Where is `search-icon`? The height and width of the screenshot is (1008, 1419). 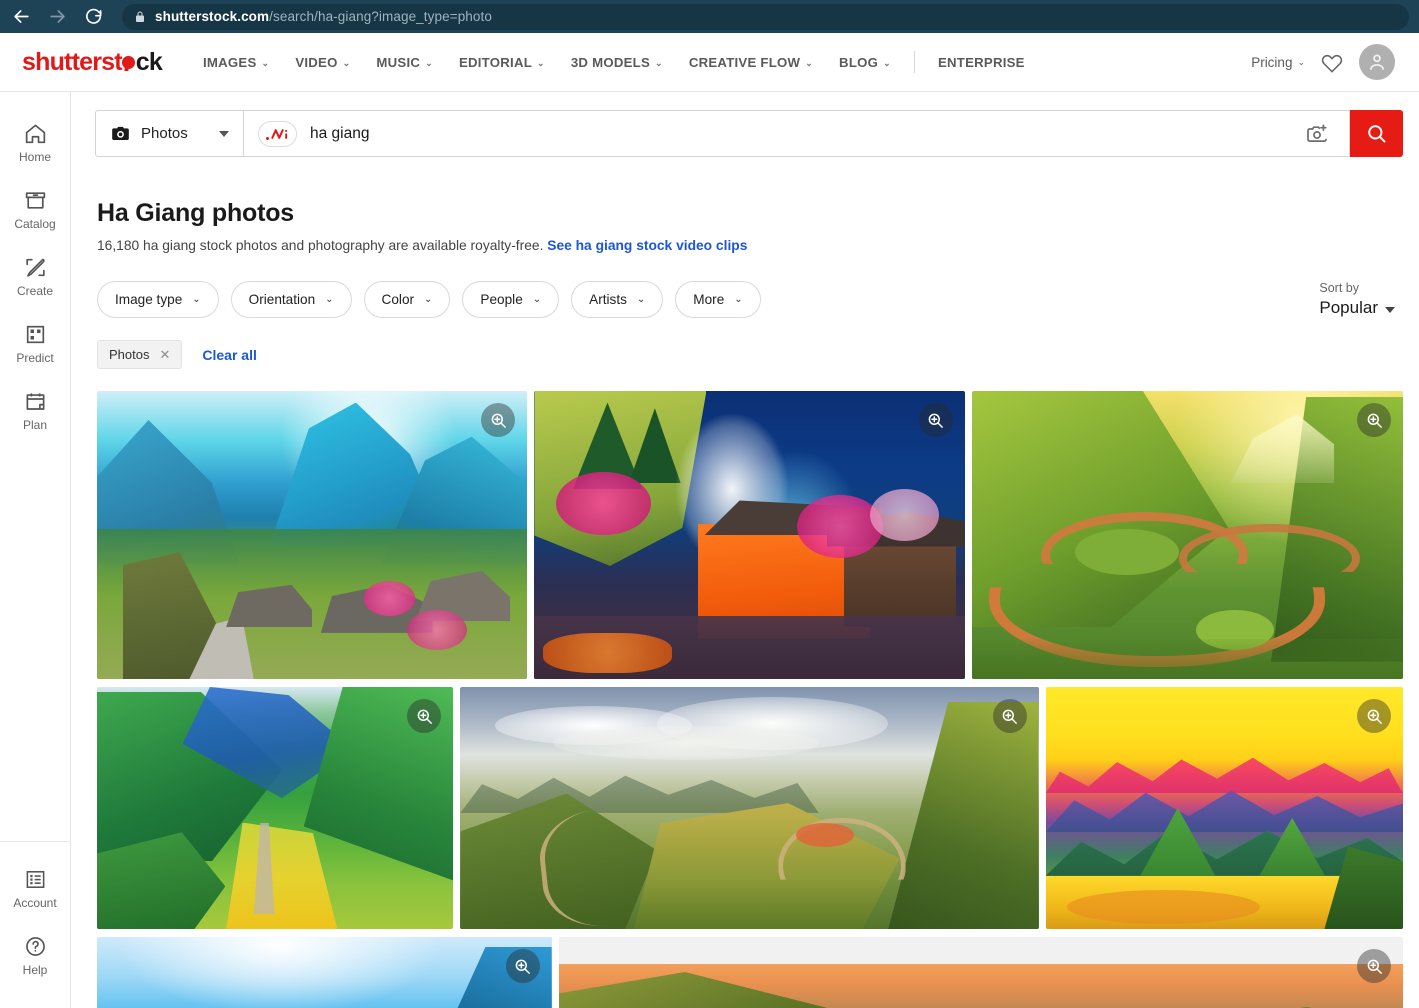
search-icon is located at coordinates (1376, 133).